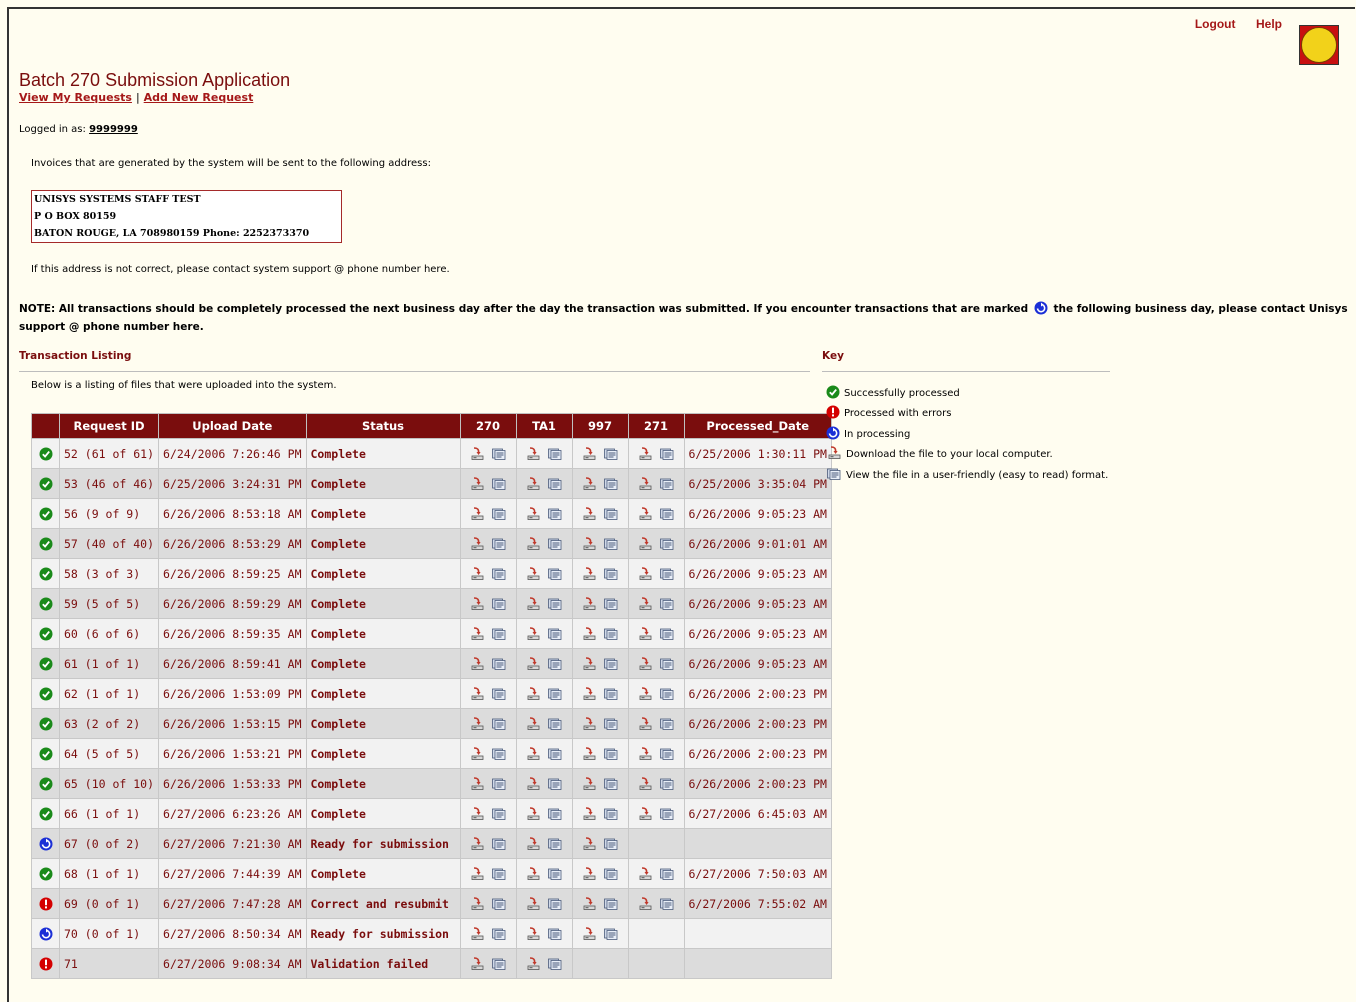 Image resolution: width=1356 pixels, height=1002 pixels. I want to click on help-link: Help, so click(1269, 24).